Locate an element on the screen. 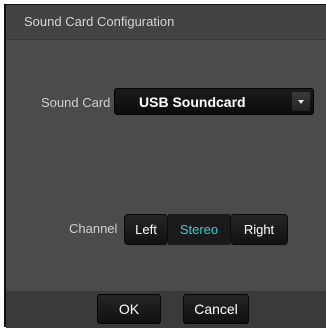  sound-card-select: USB Soundcard is located at coordinates (214, 101).